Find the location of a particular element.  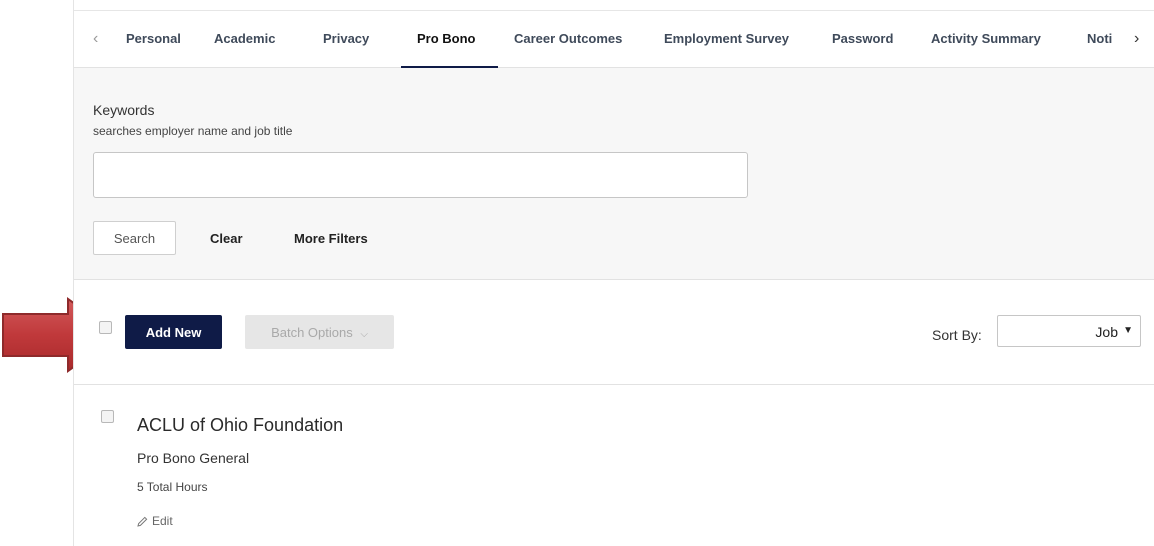

keywords-label: Keywords is located at coordinates (124, 110).